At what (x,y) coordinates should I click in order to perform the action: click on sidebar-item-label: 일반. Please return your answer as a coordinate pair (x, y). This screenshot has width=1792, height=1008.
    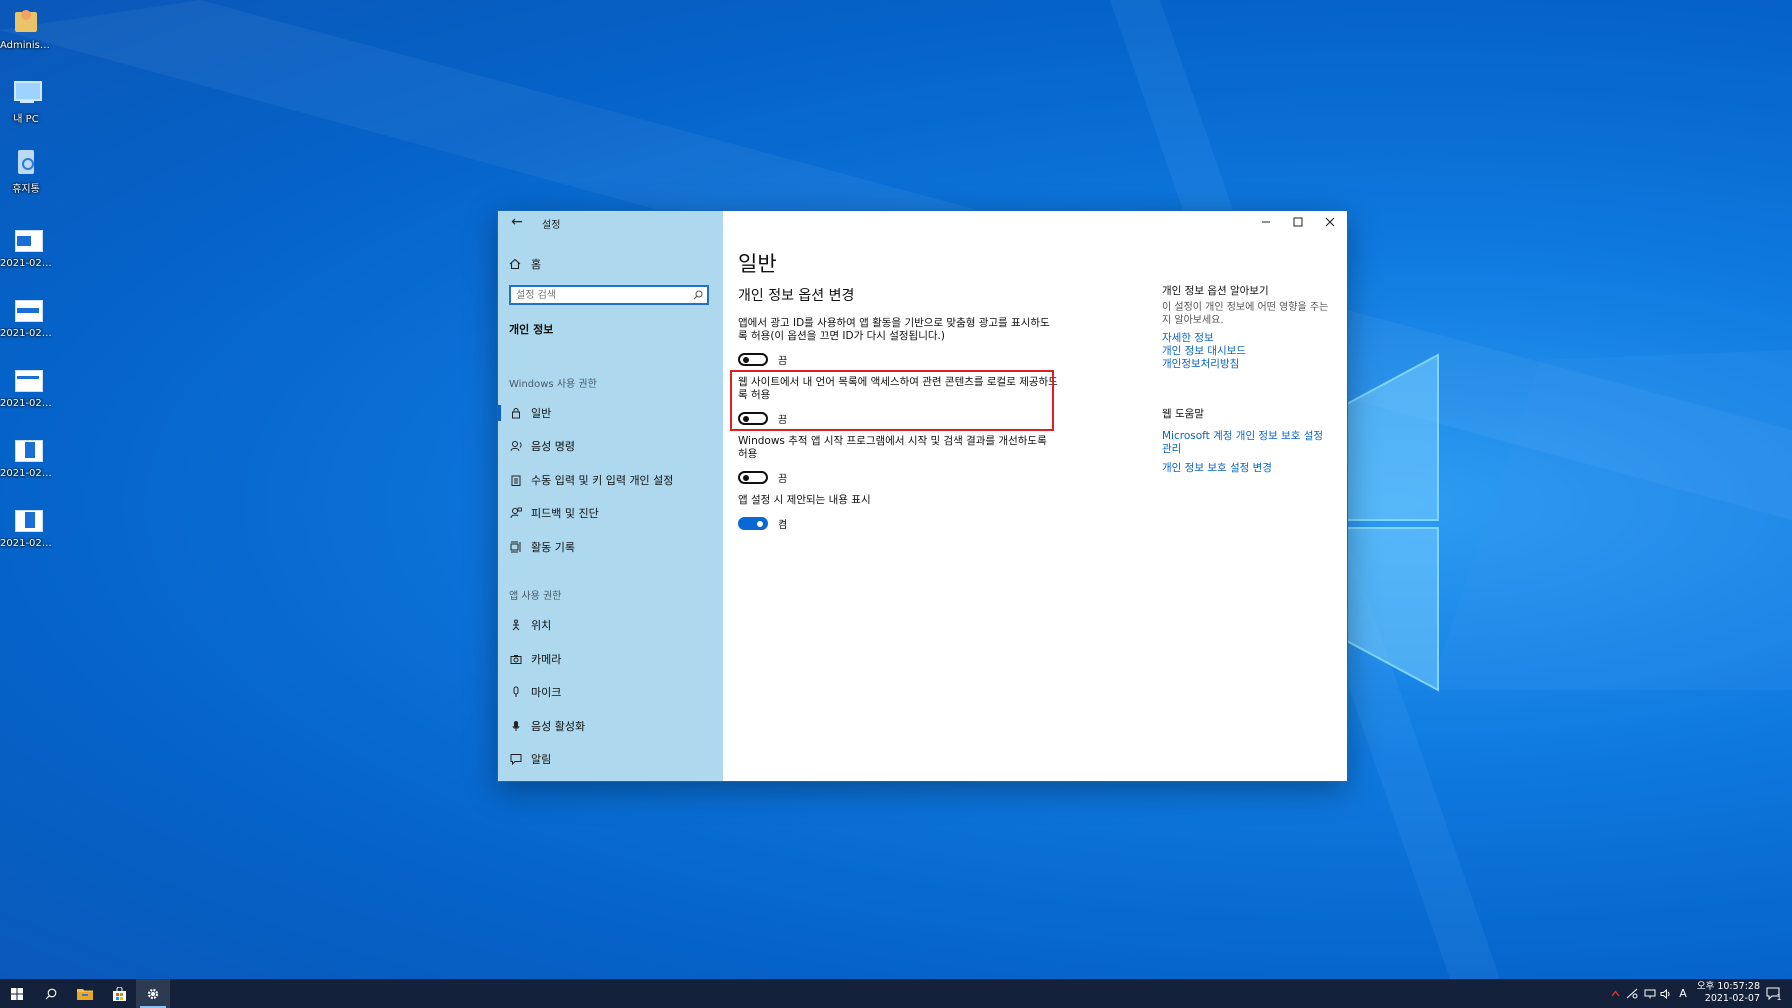
    Looking at the image, I should click on (541, 413).